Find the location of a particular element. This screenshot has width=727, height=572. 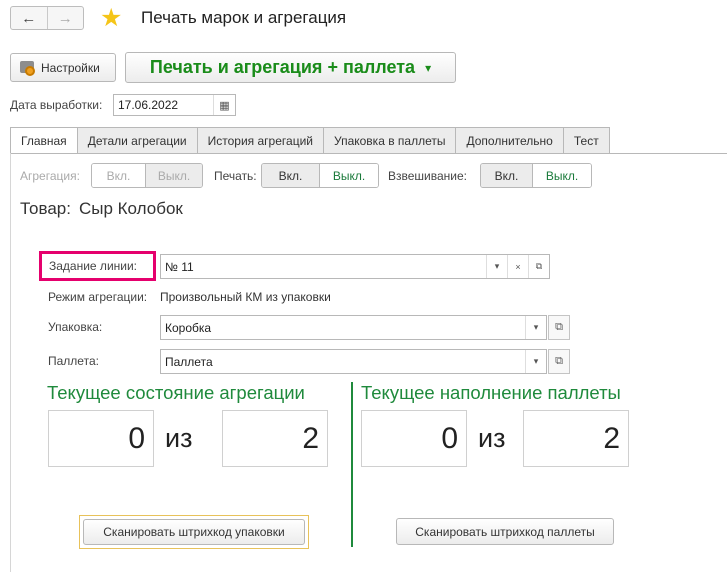

product-line: Товар: Сыр Колобок is located at coordinates (105, 209).